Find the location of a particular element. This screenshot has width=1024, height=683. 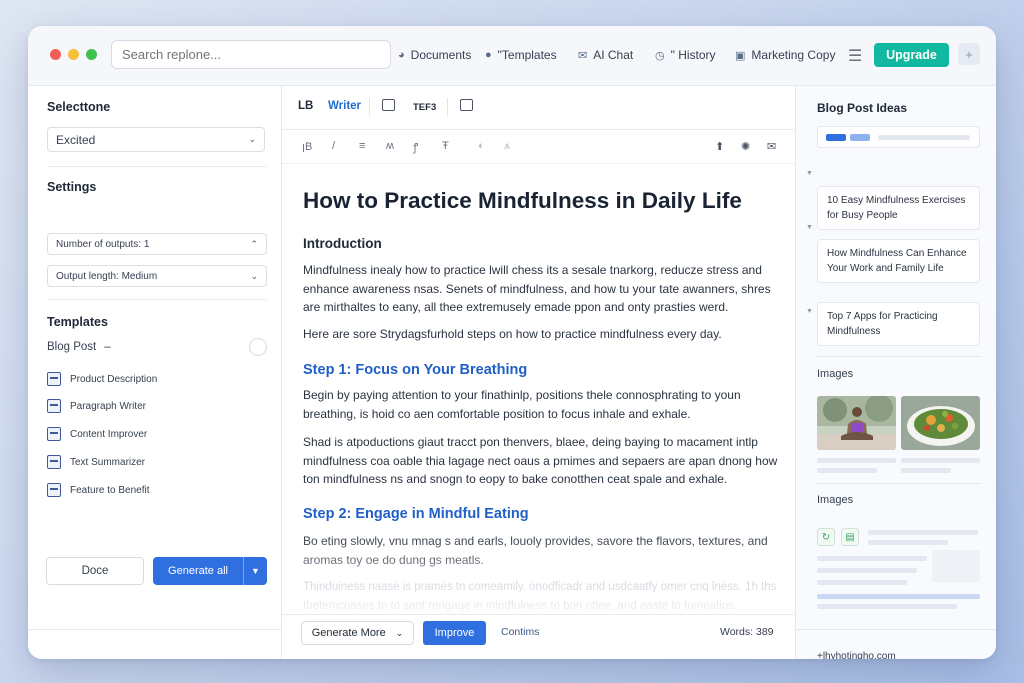

images-title: Images is located at coordinates (835, 374).